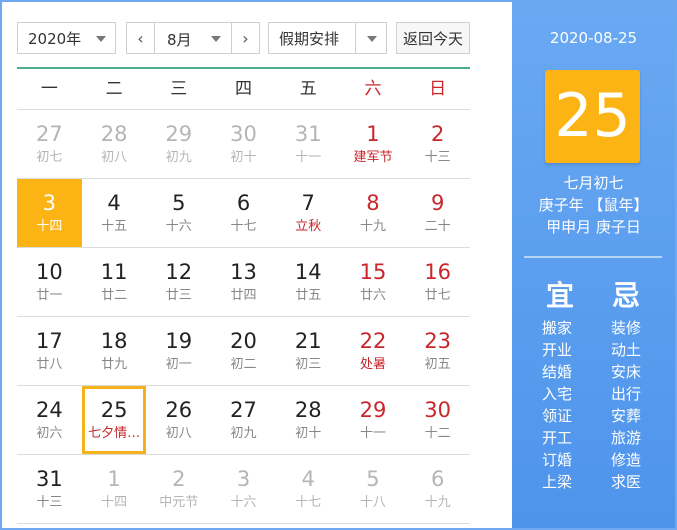  Describe the element at coordinates (593, 38) in the screenshot. I see `selected-date: 2020-08-25` at that location.